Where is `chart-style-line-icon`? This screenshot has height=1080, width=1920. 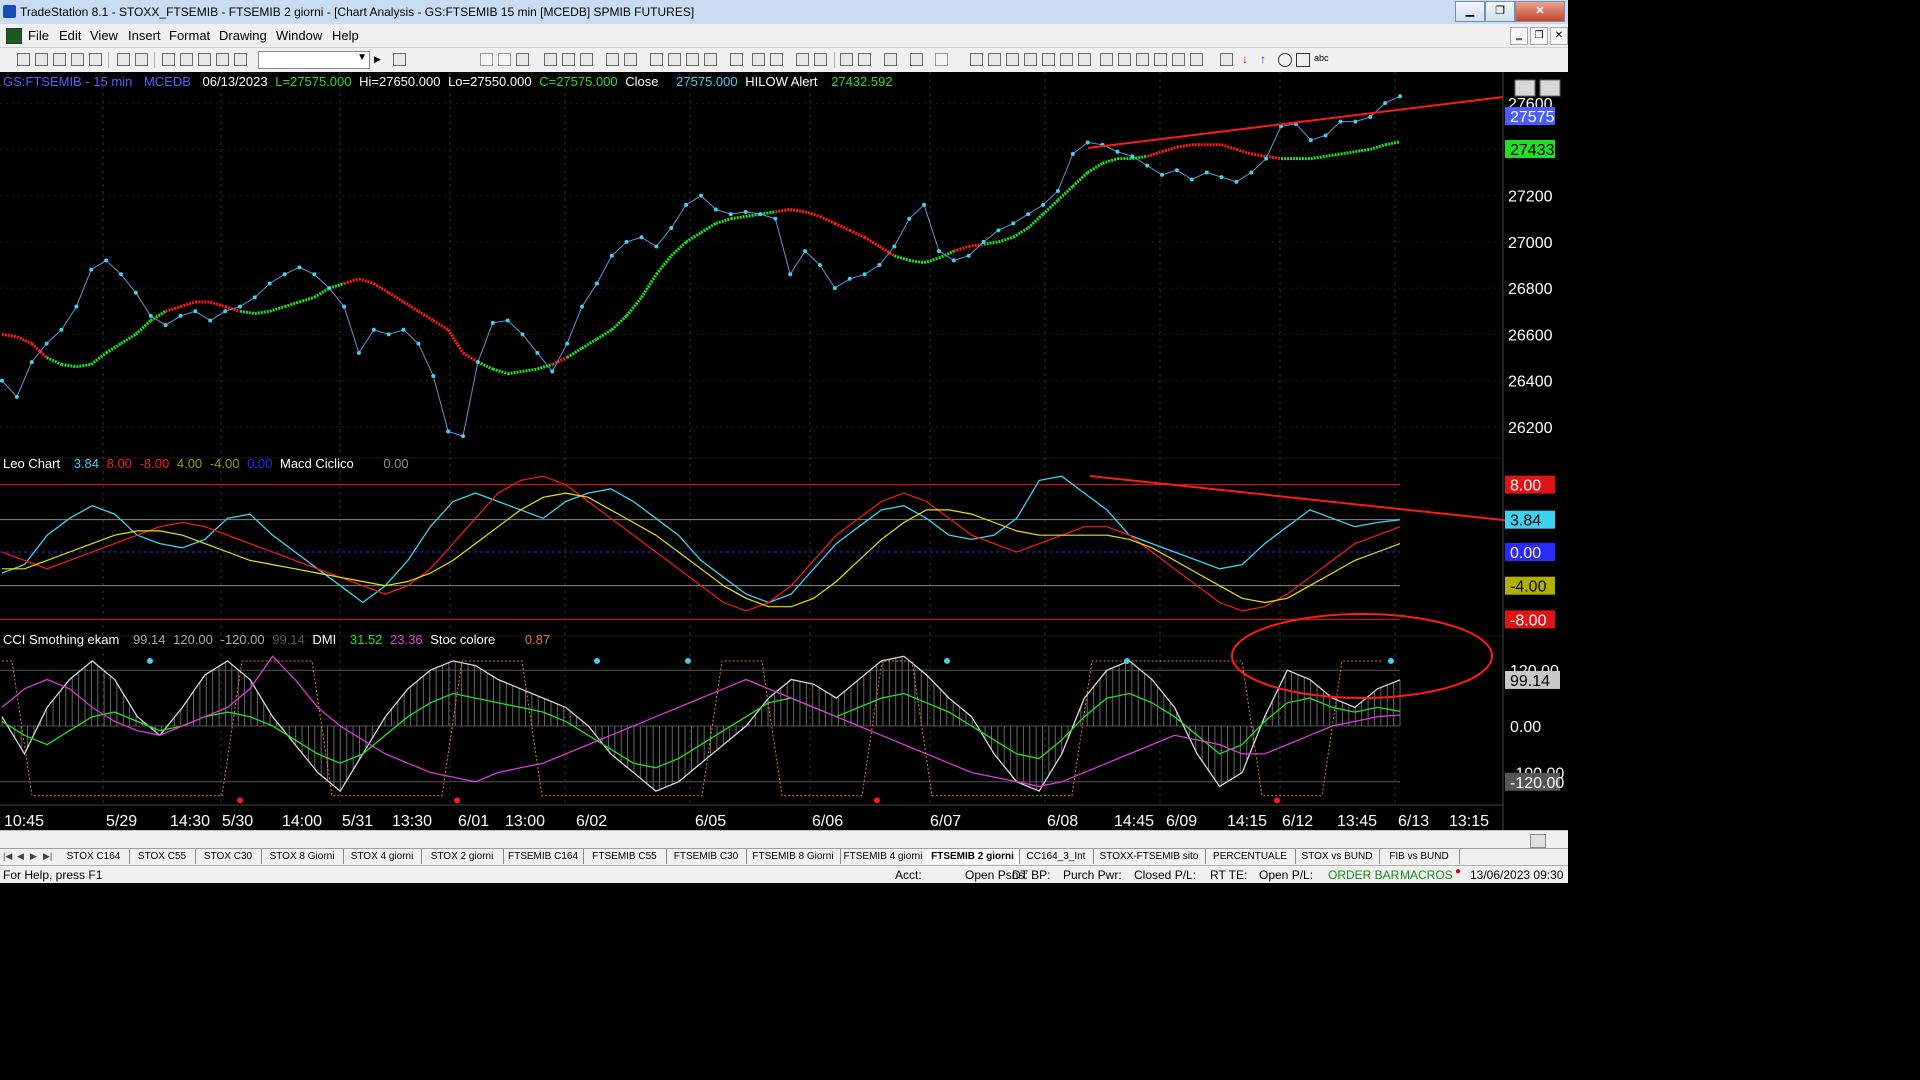 chart-style-line-icon is located at coordinates (504, 59).